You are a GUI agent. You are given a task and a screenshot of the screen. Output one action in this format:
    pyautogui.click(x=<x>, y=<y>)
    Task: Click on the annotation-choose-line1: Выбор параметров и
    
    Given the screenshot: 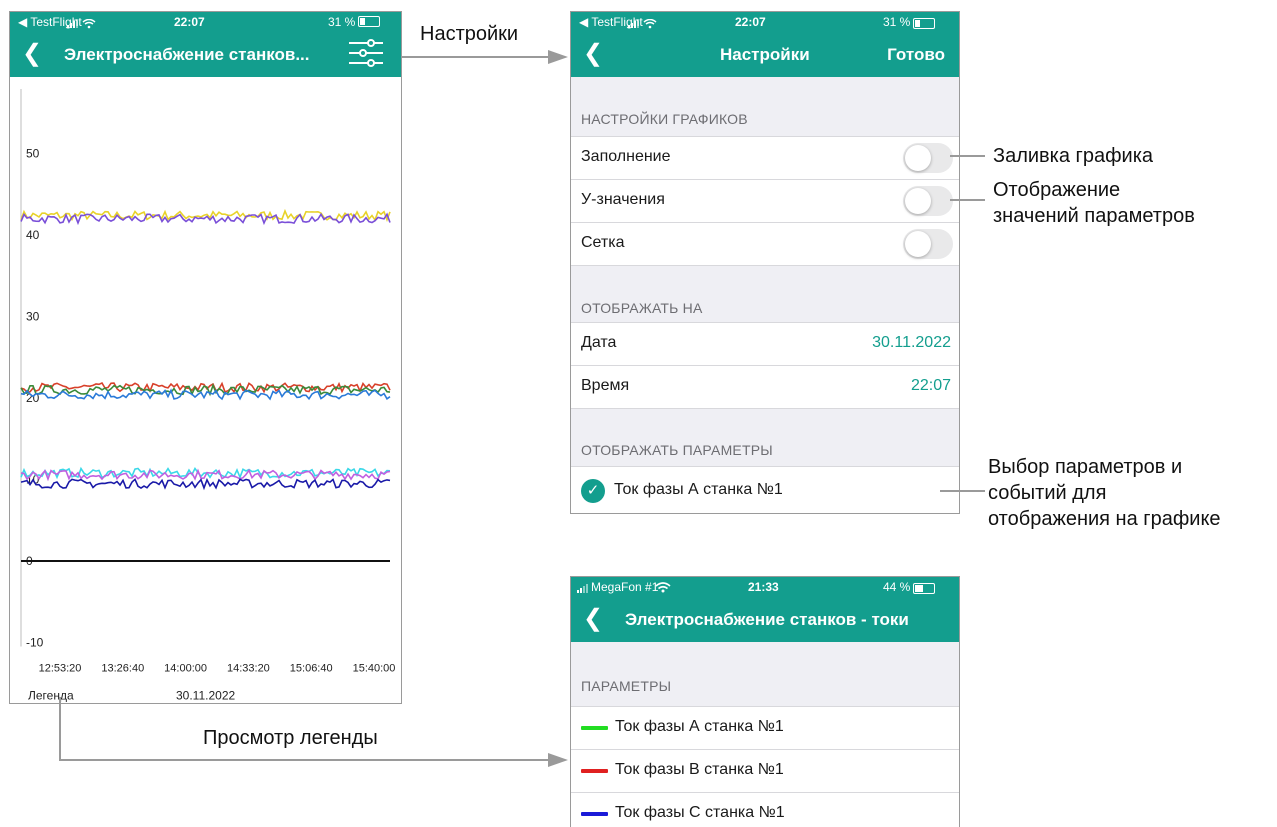 What is the action you would take?
    pyautogui.click(x=1085, y=467)
    